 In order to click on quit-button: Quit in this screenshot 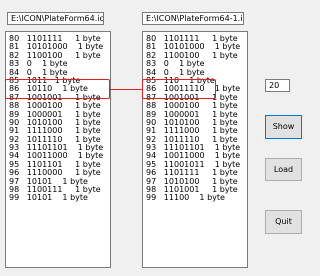, I will do `click(283, 222)`.